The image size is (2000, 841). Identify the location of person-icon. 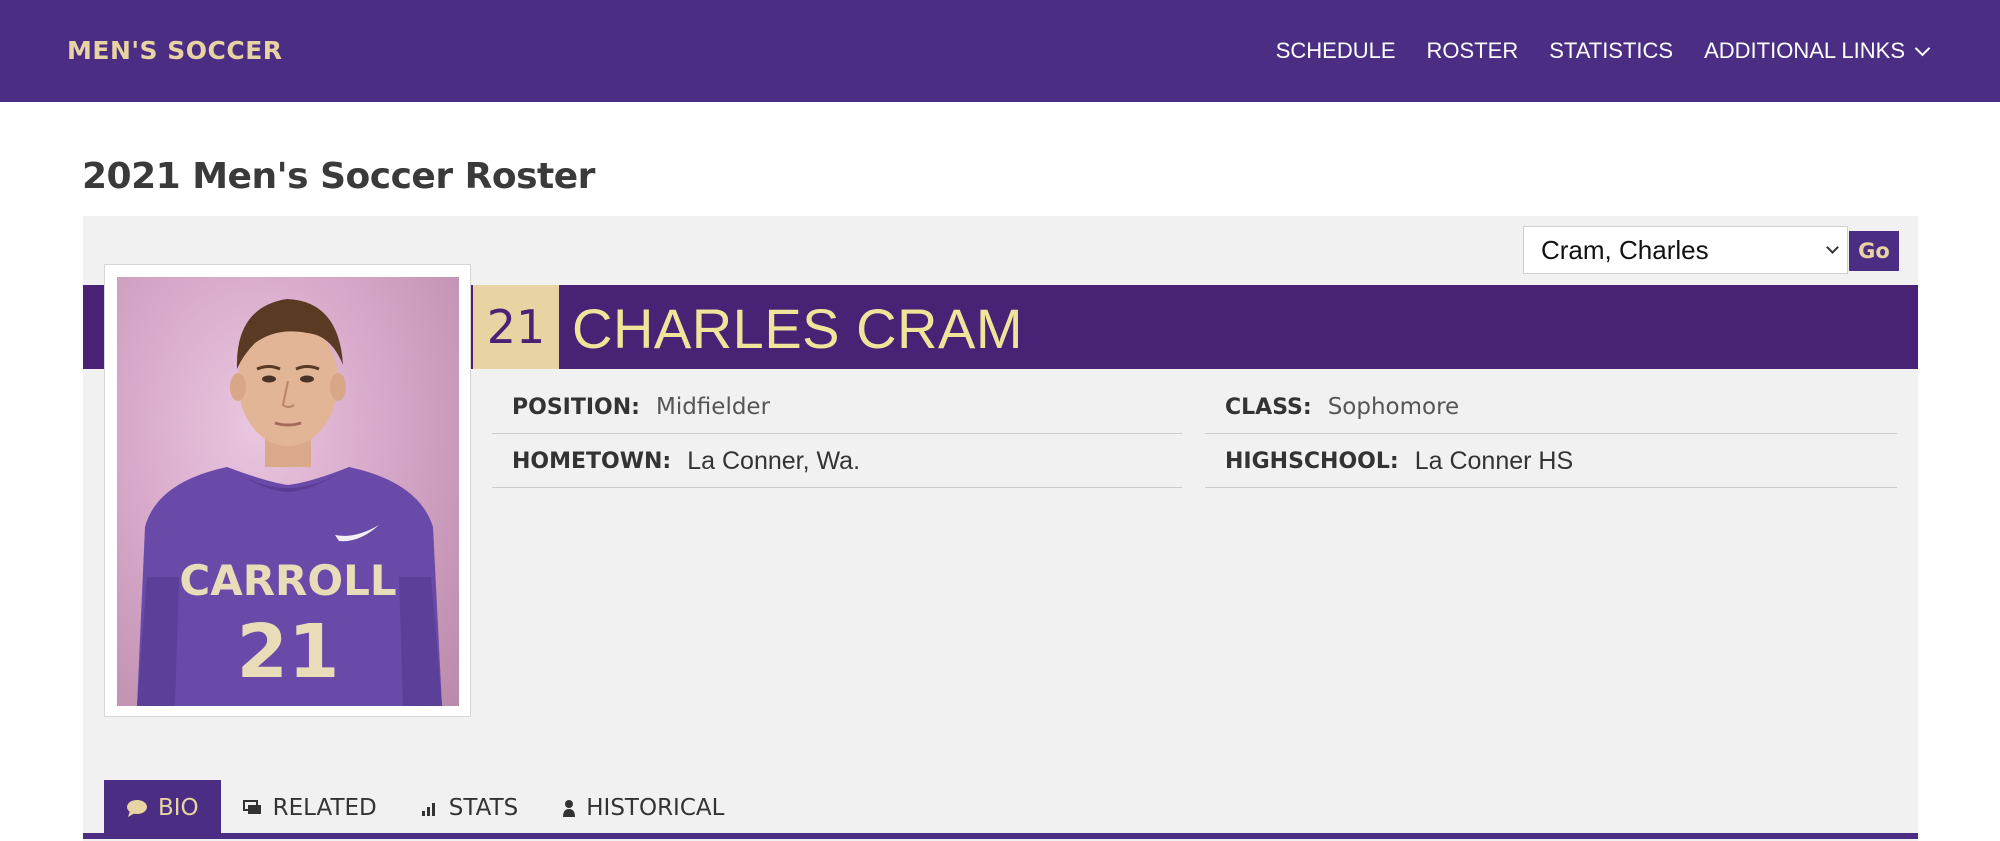
(569, 808).